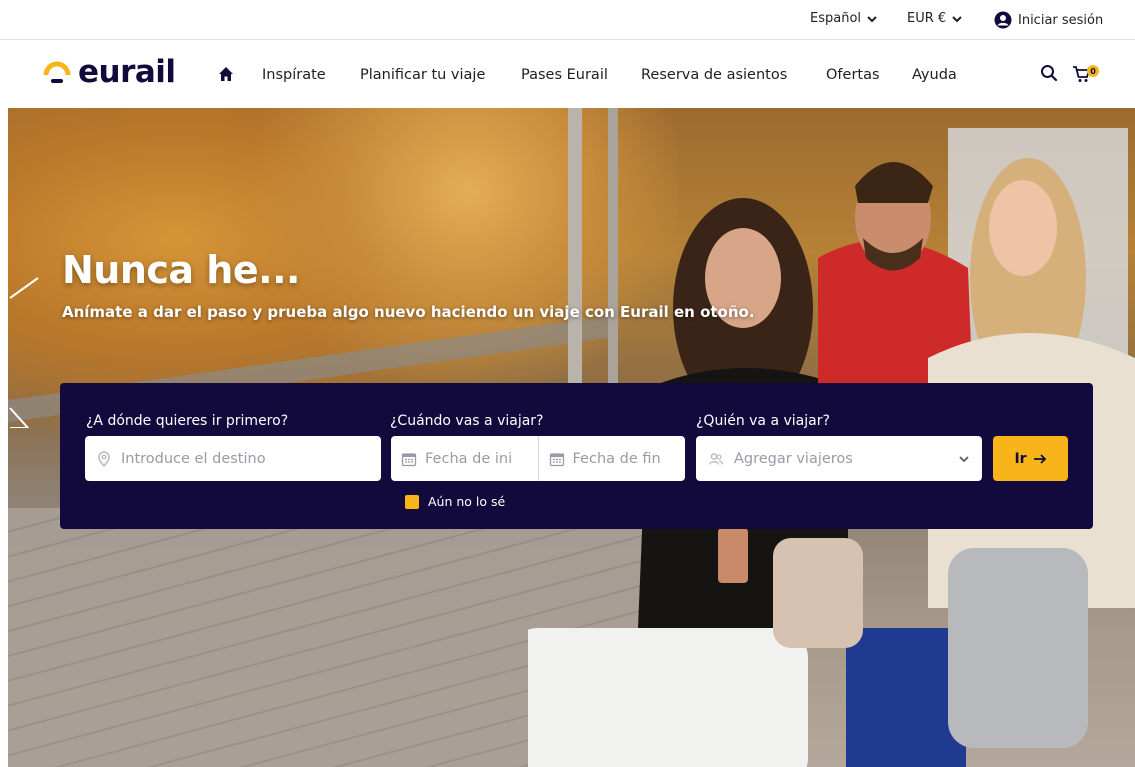 This screenshot has height=767, width=1135. I want to click on home-icon, so click(226, 74).